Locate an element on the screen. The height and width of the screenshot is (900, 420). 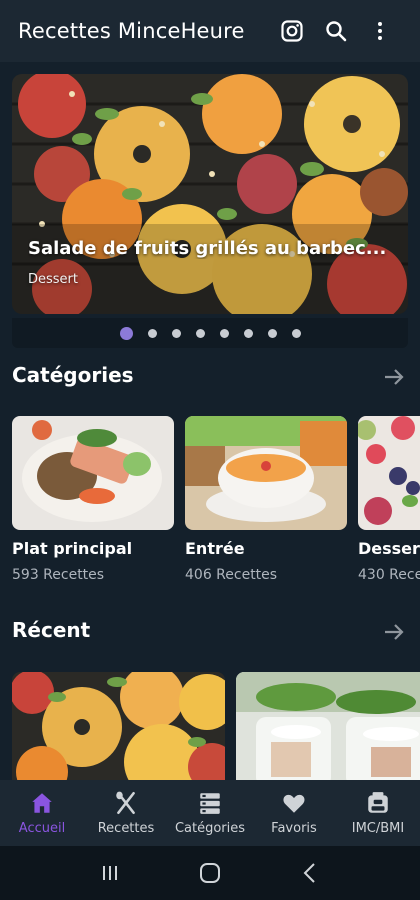
nav-item-label: Catégories is located at coordinates (210, 828).